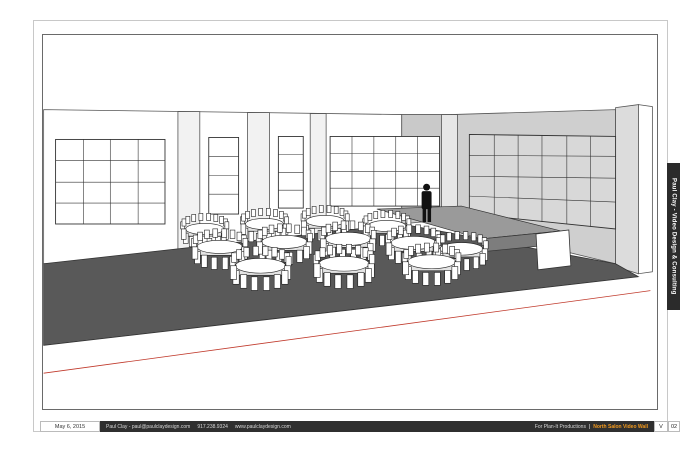  Describe the element at coordinates (161, 427) in the screenshot. I see `author-email: paul@paulclaydesign.com` at that location.